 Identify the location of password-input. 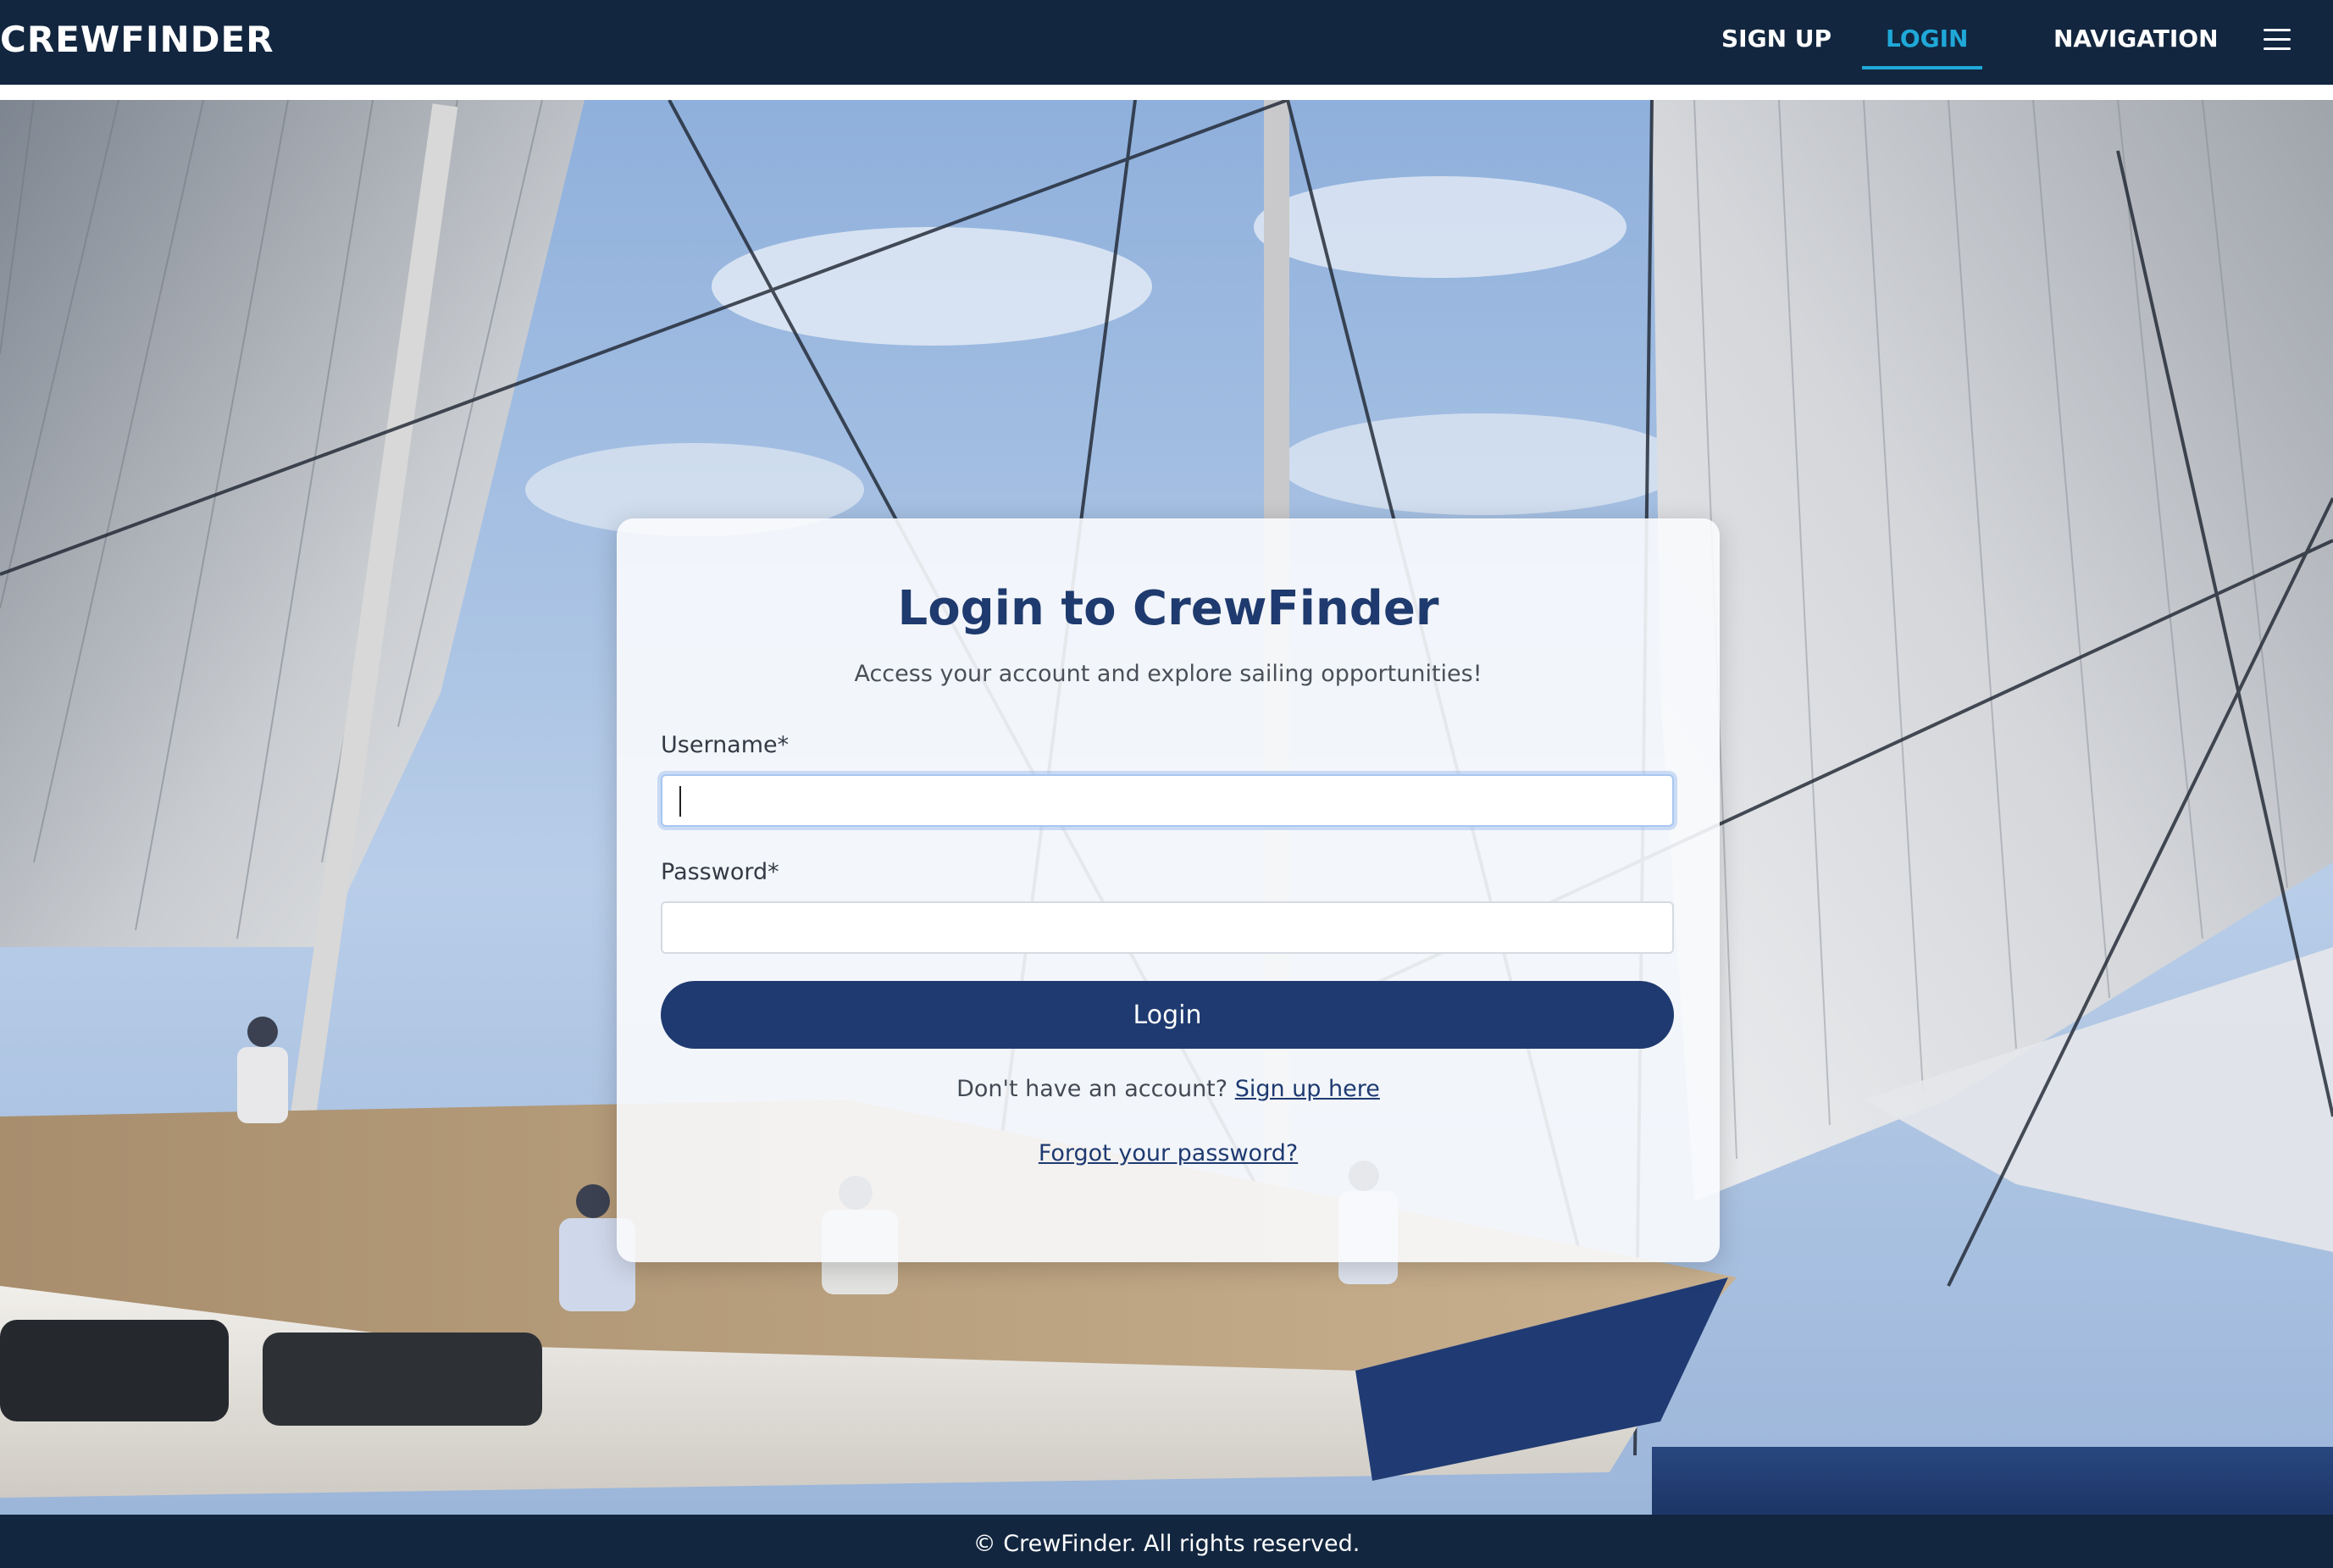
(1167, 927).